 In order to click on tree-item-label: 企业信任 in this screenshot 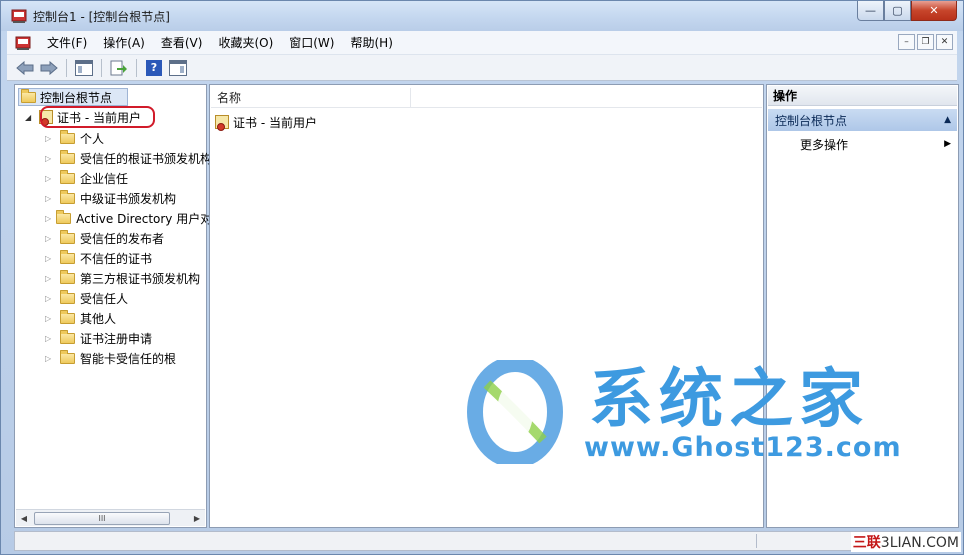, I will do `click(104, 178)`.